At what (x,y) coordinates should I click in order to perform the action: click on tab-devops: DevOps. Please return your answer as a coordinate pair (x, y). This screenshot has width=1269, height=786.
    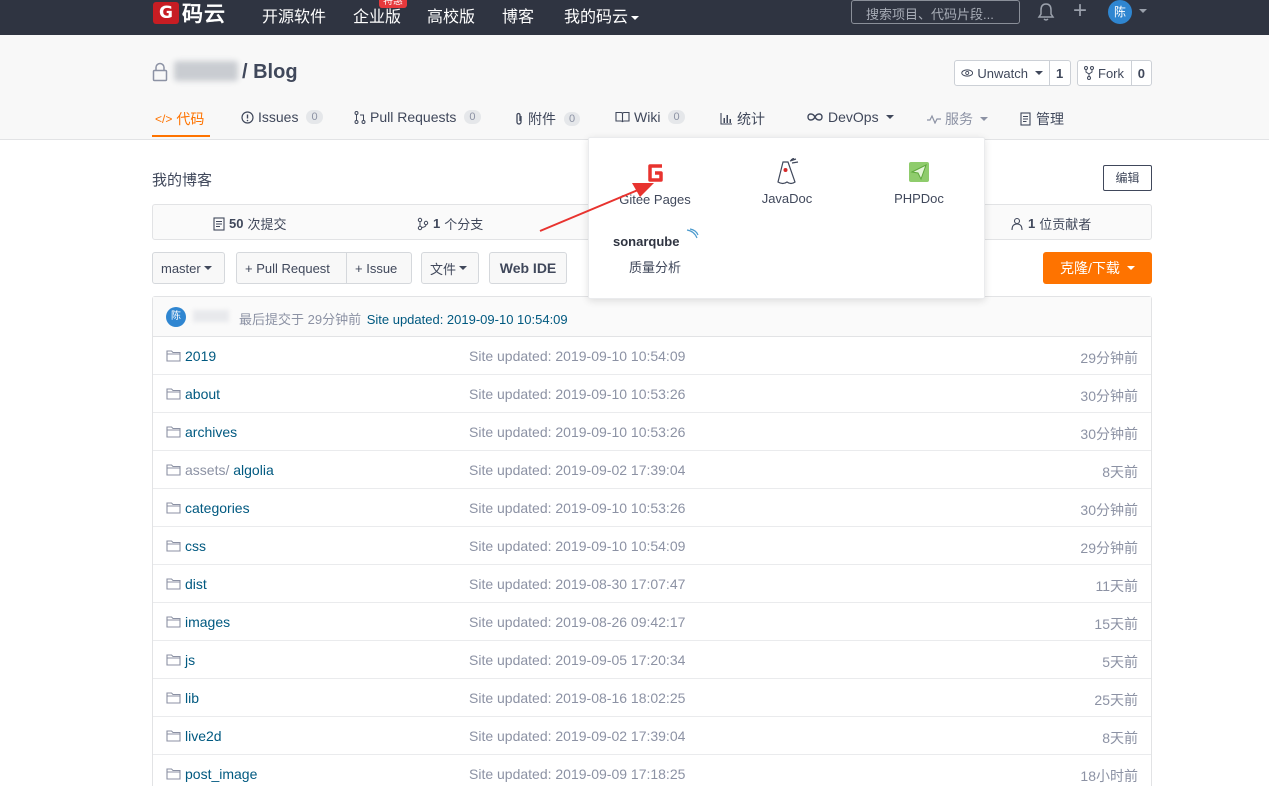
    Looking at the image, I should click on (850, 117).